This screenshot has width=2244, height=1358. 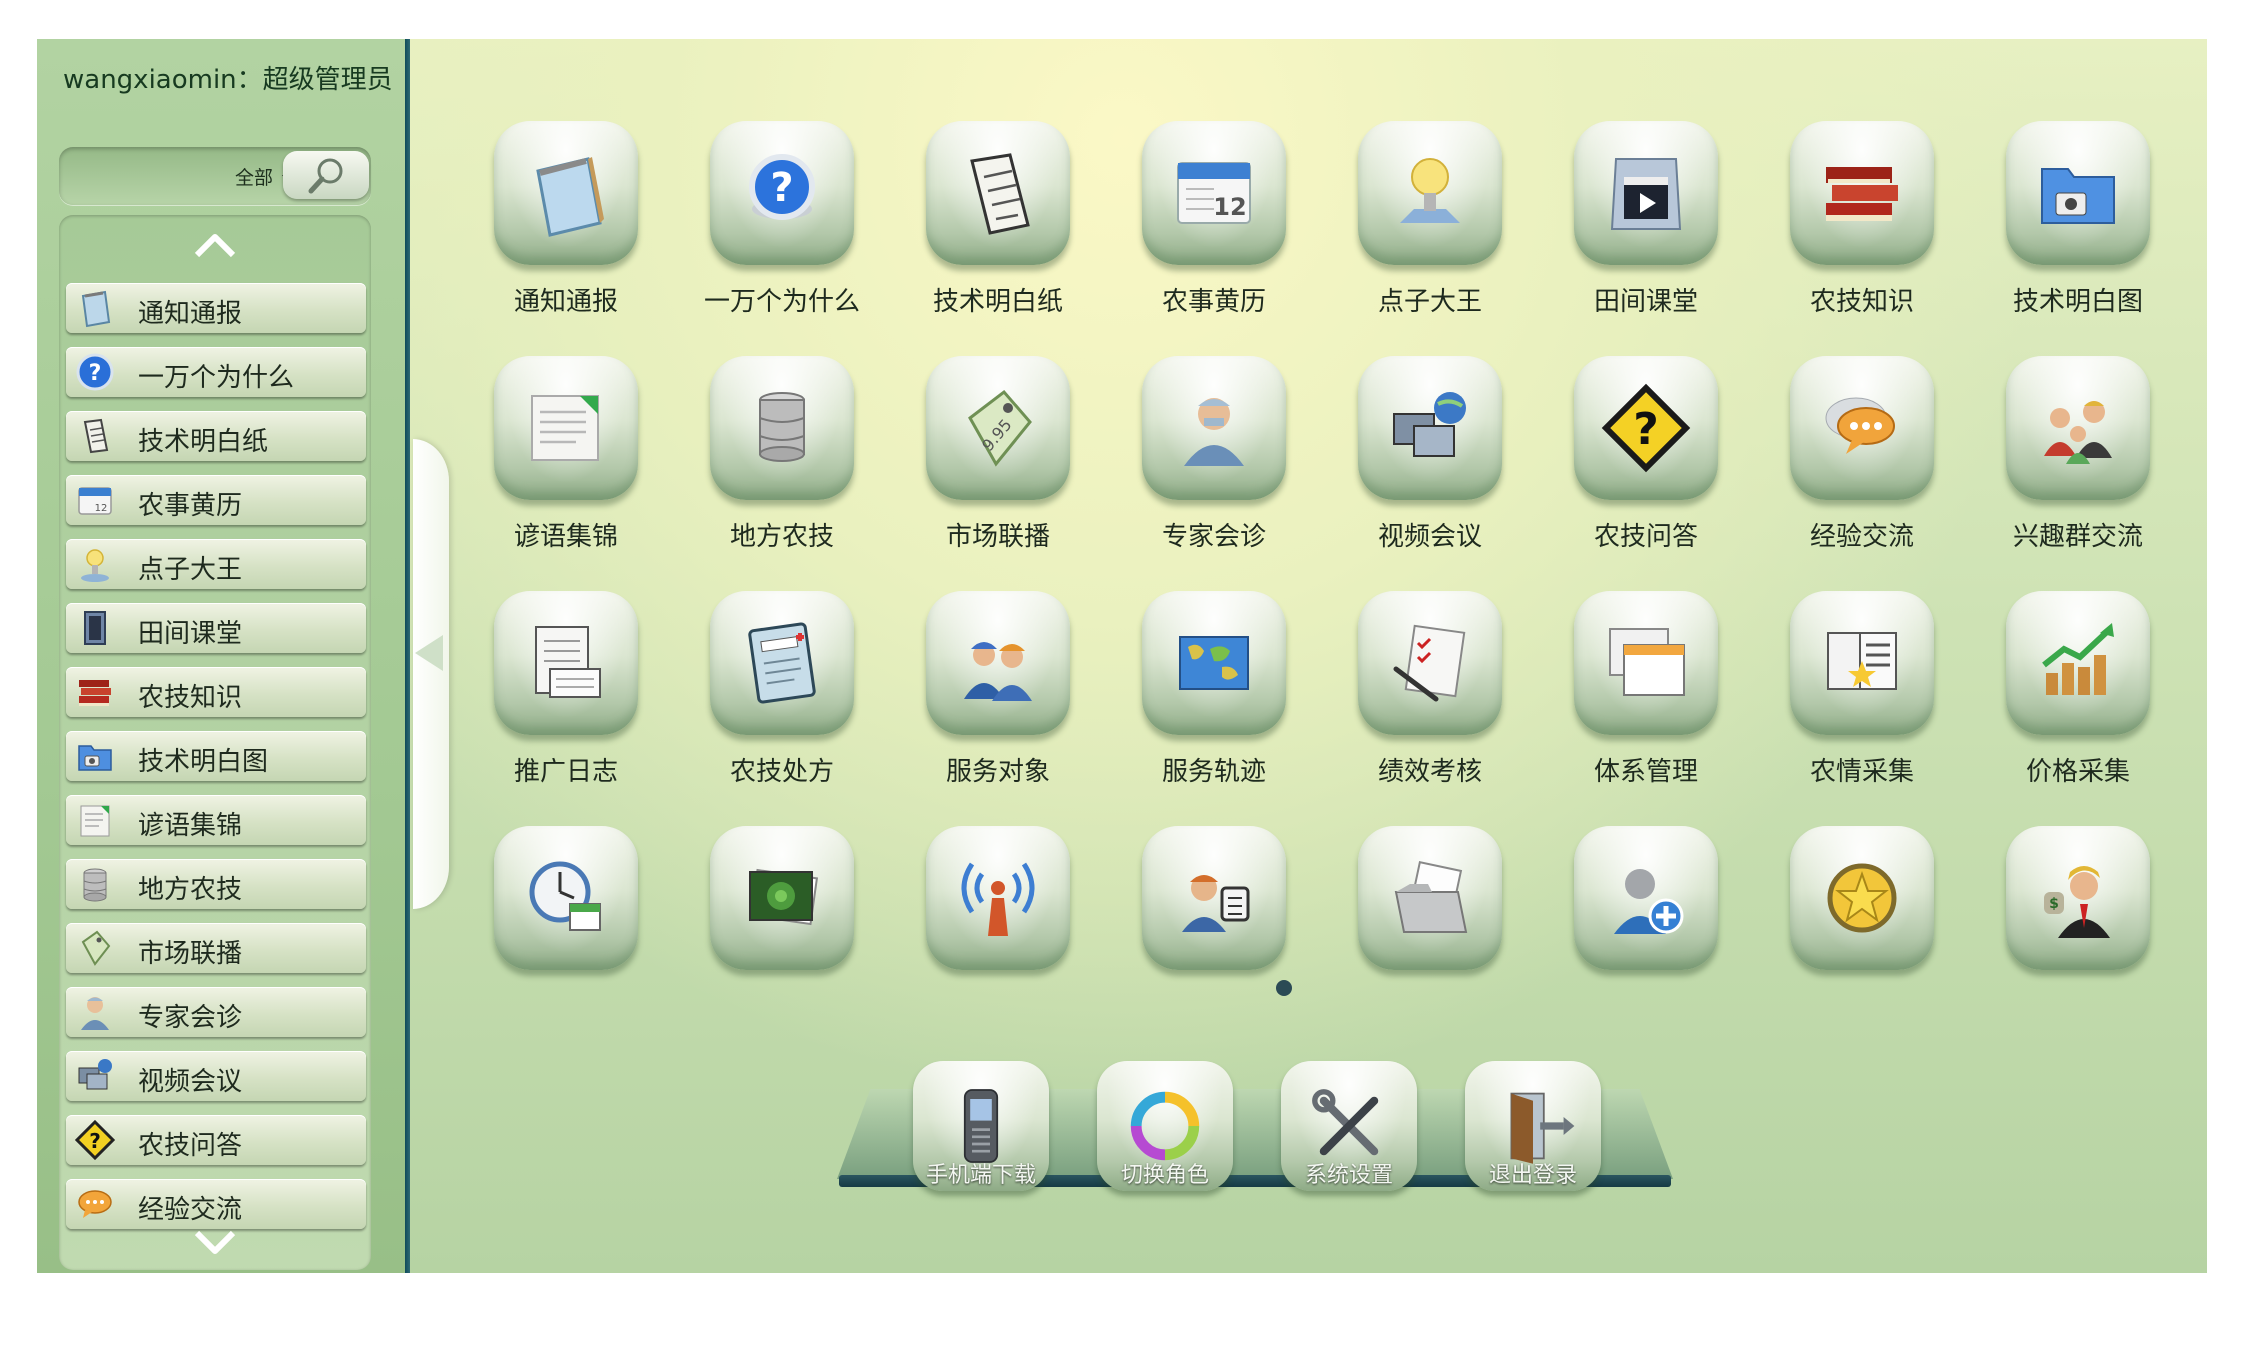 I want to click on tile-label: 技术明白纸, so click(x=997, y=302).